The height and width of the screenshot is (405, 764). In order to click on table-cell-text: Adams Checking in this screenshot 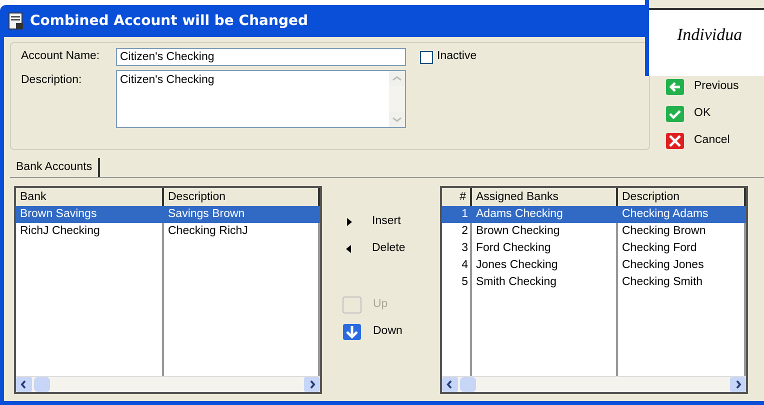, I will do `click(519, 214)`.